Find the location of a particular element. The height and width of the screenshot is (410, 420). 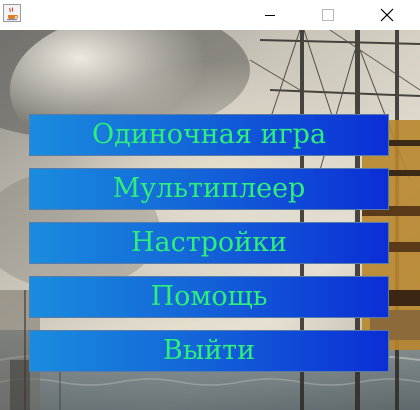

java-coffee-icon is located at coordinates (12, 13).